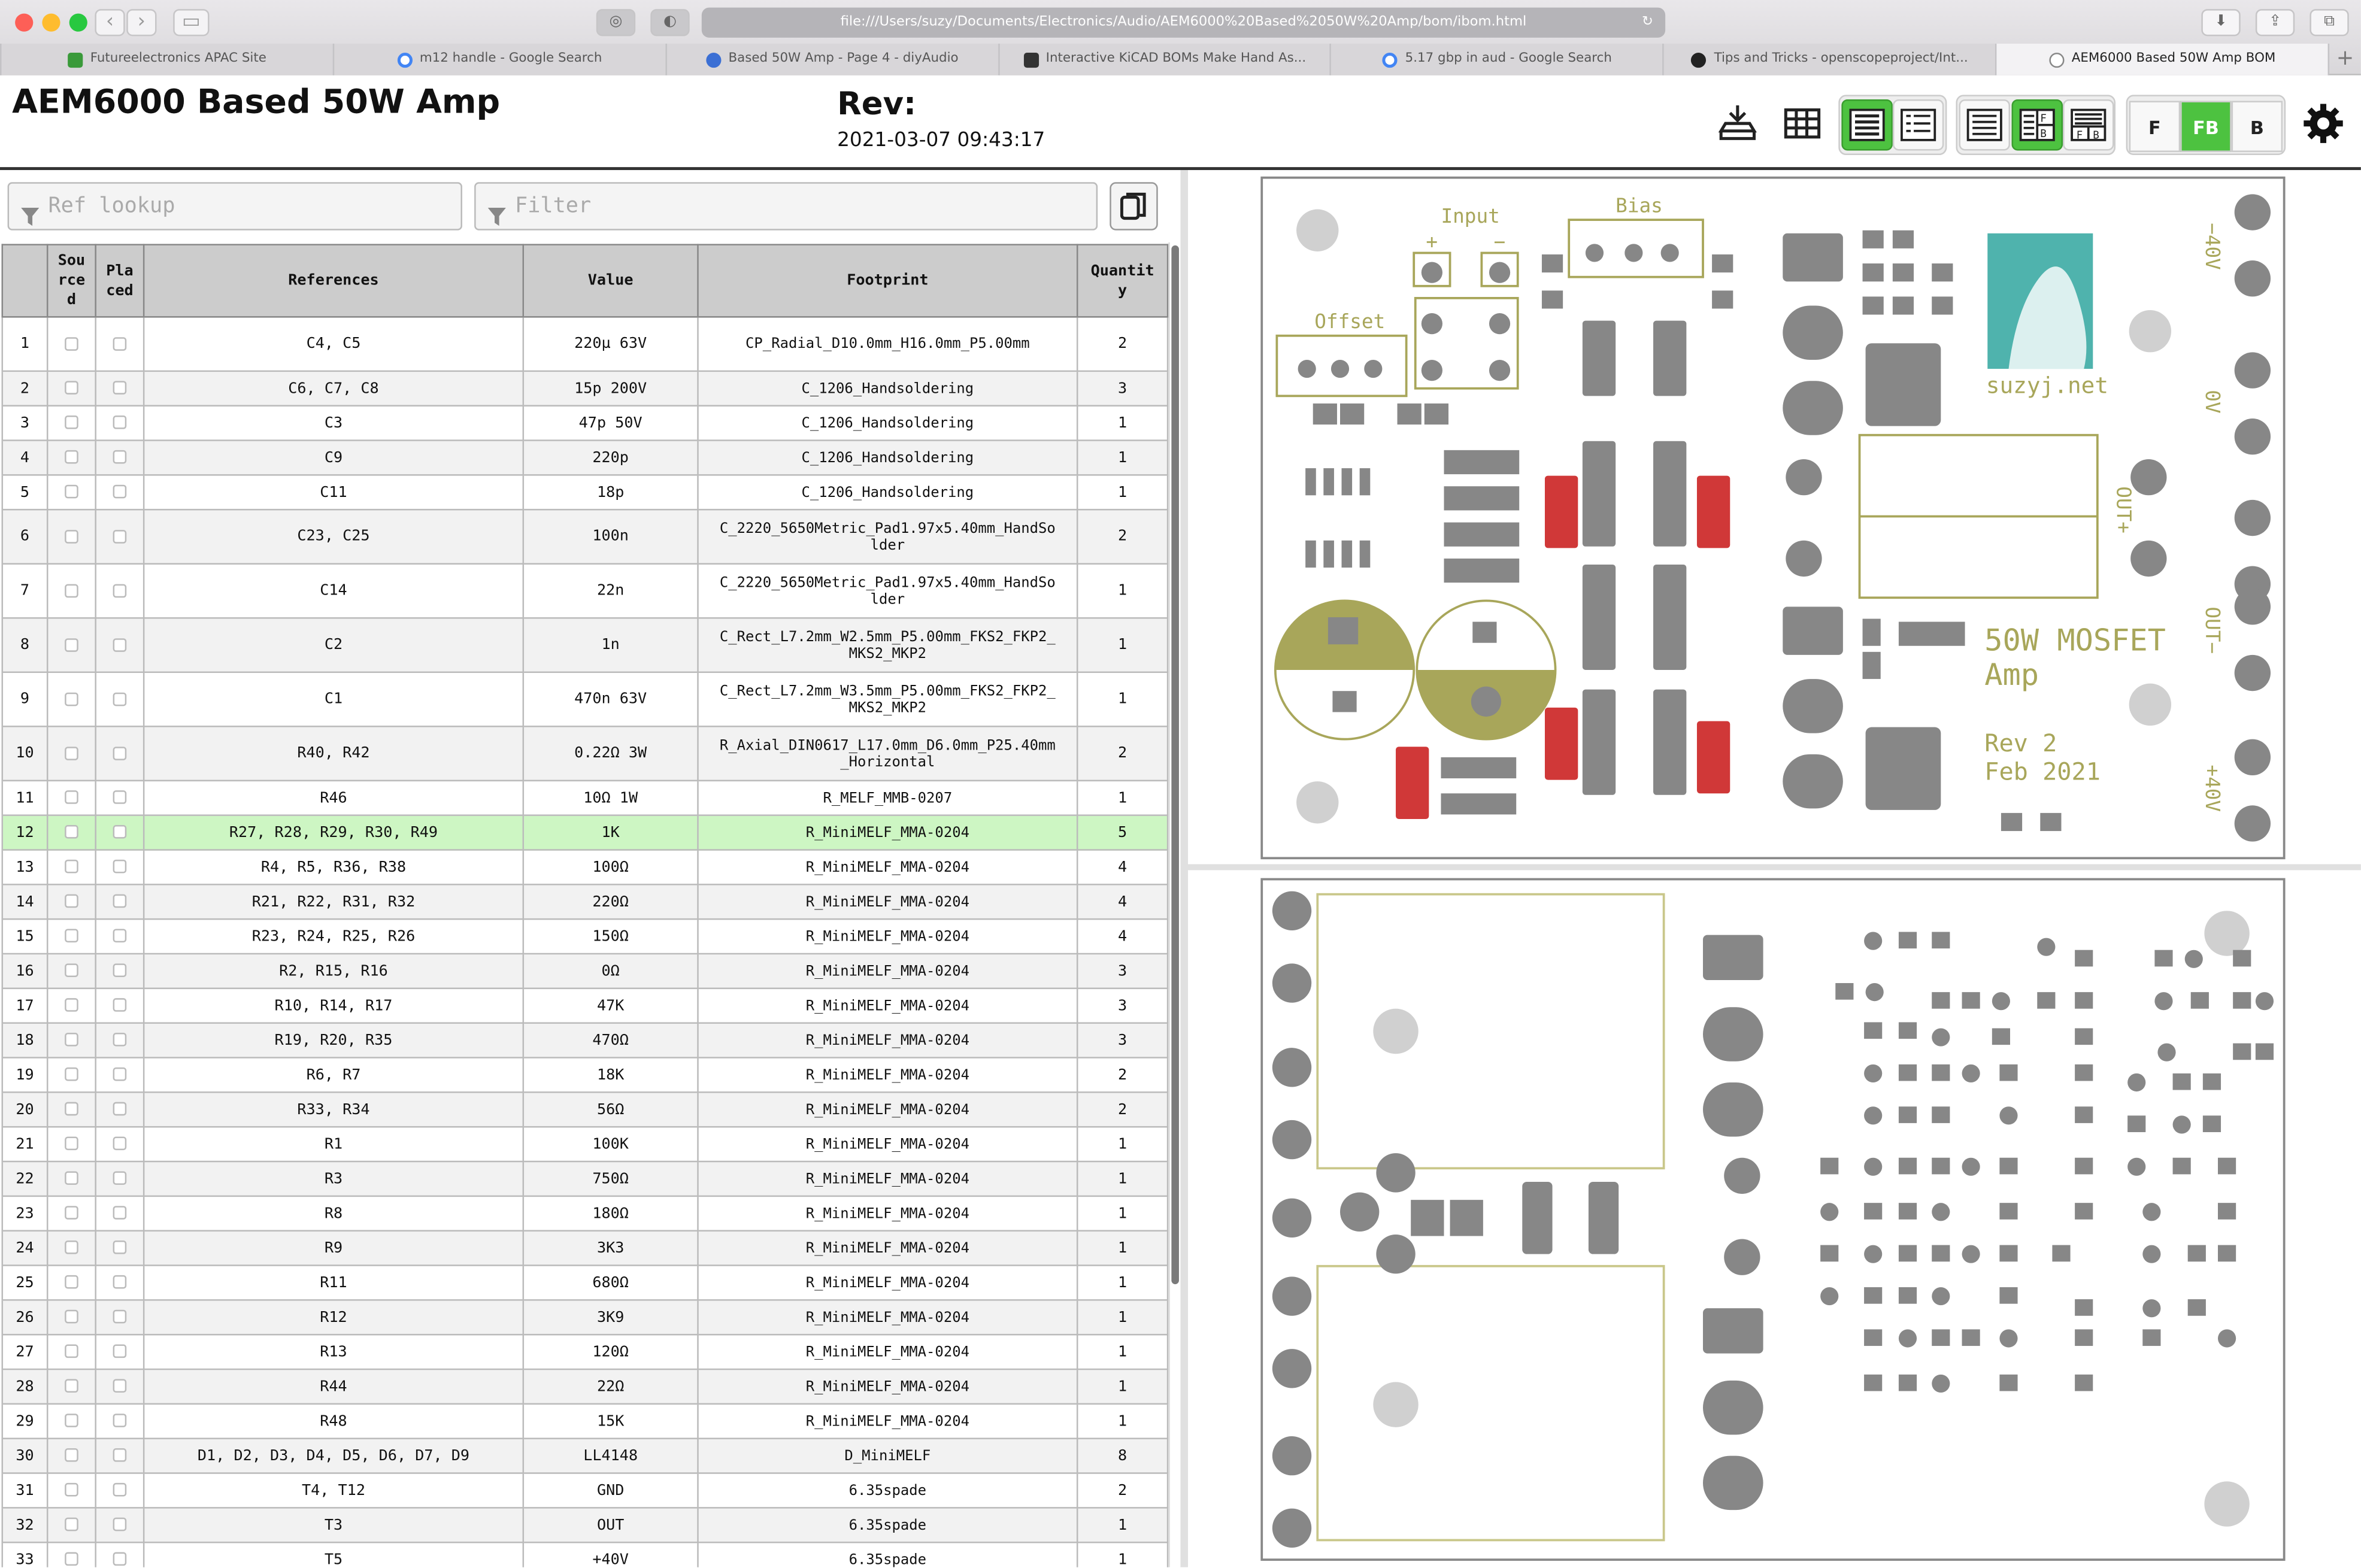 This screenshot has height=1568, width=2361. What do you see at coordinates (2155, 126) in the screenshot?
I see `layer-front-button: F` at bounding box center [2155, 126].